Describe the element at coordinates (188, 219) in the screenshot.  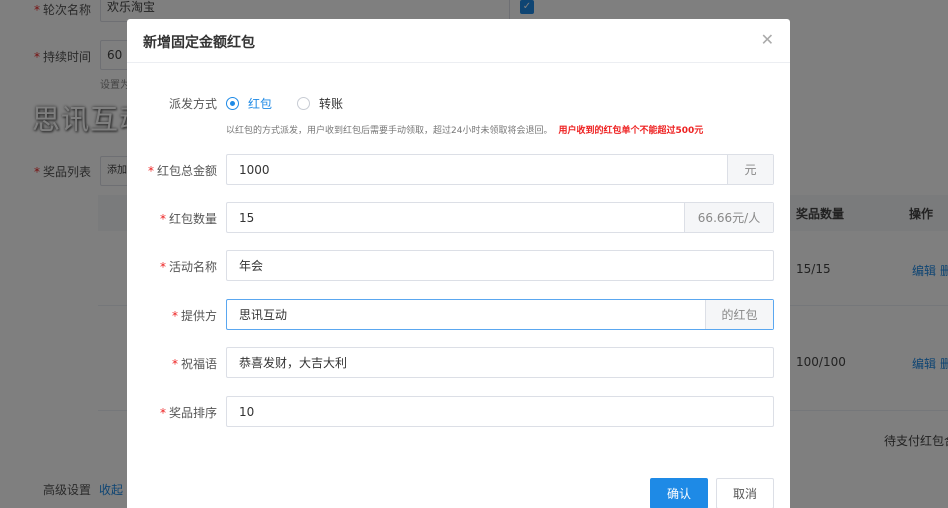
I see `count-label: * 红包数量` at that location.